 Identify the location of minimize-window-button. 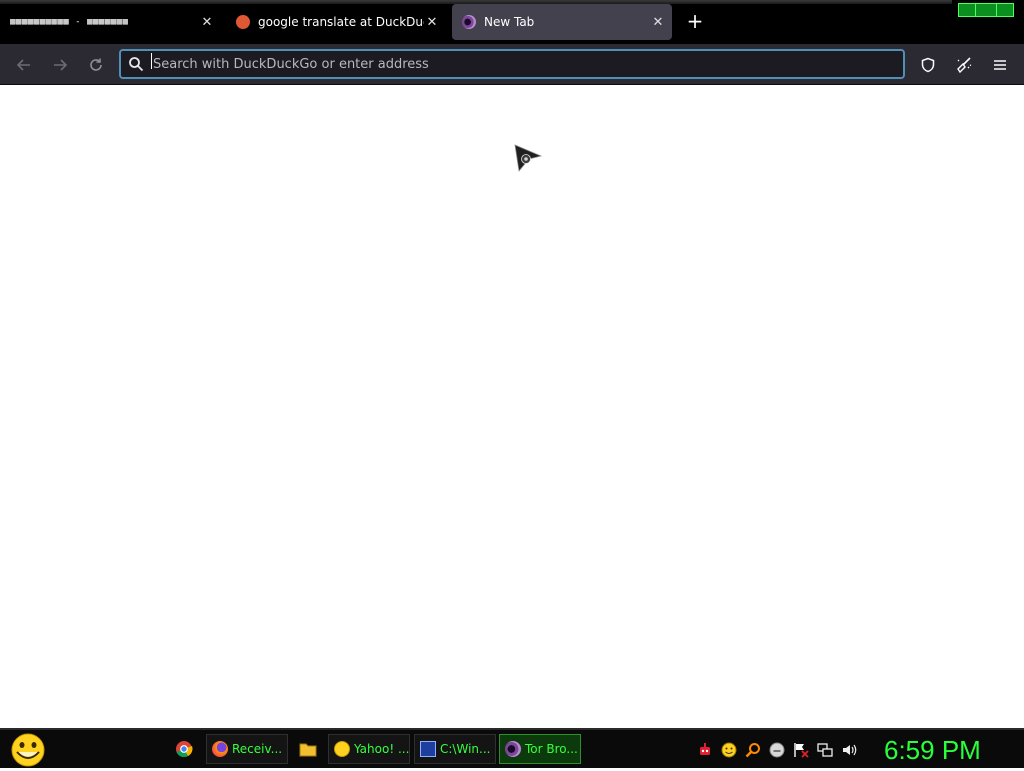
(967, 10).